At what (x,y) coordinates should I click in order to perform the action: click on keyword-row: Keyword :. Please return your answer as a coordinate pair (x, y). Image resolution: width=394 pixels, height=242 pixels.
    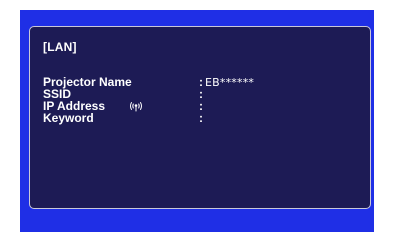
    Looking at the image, I should click on (203, 118).